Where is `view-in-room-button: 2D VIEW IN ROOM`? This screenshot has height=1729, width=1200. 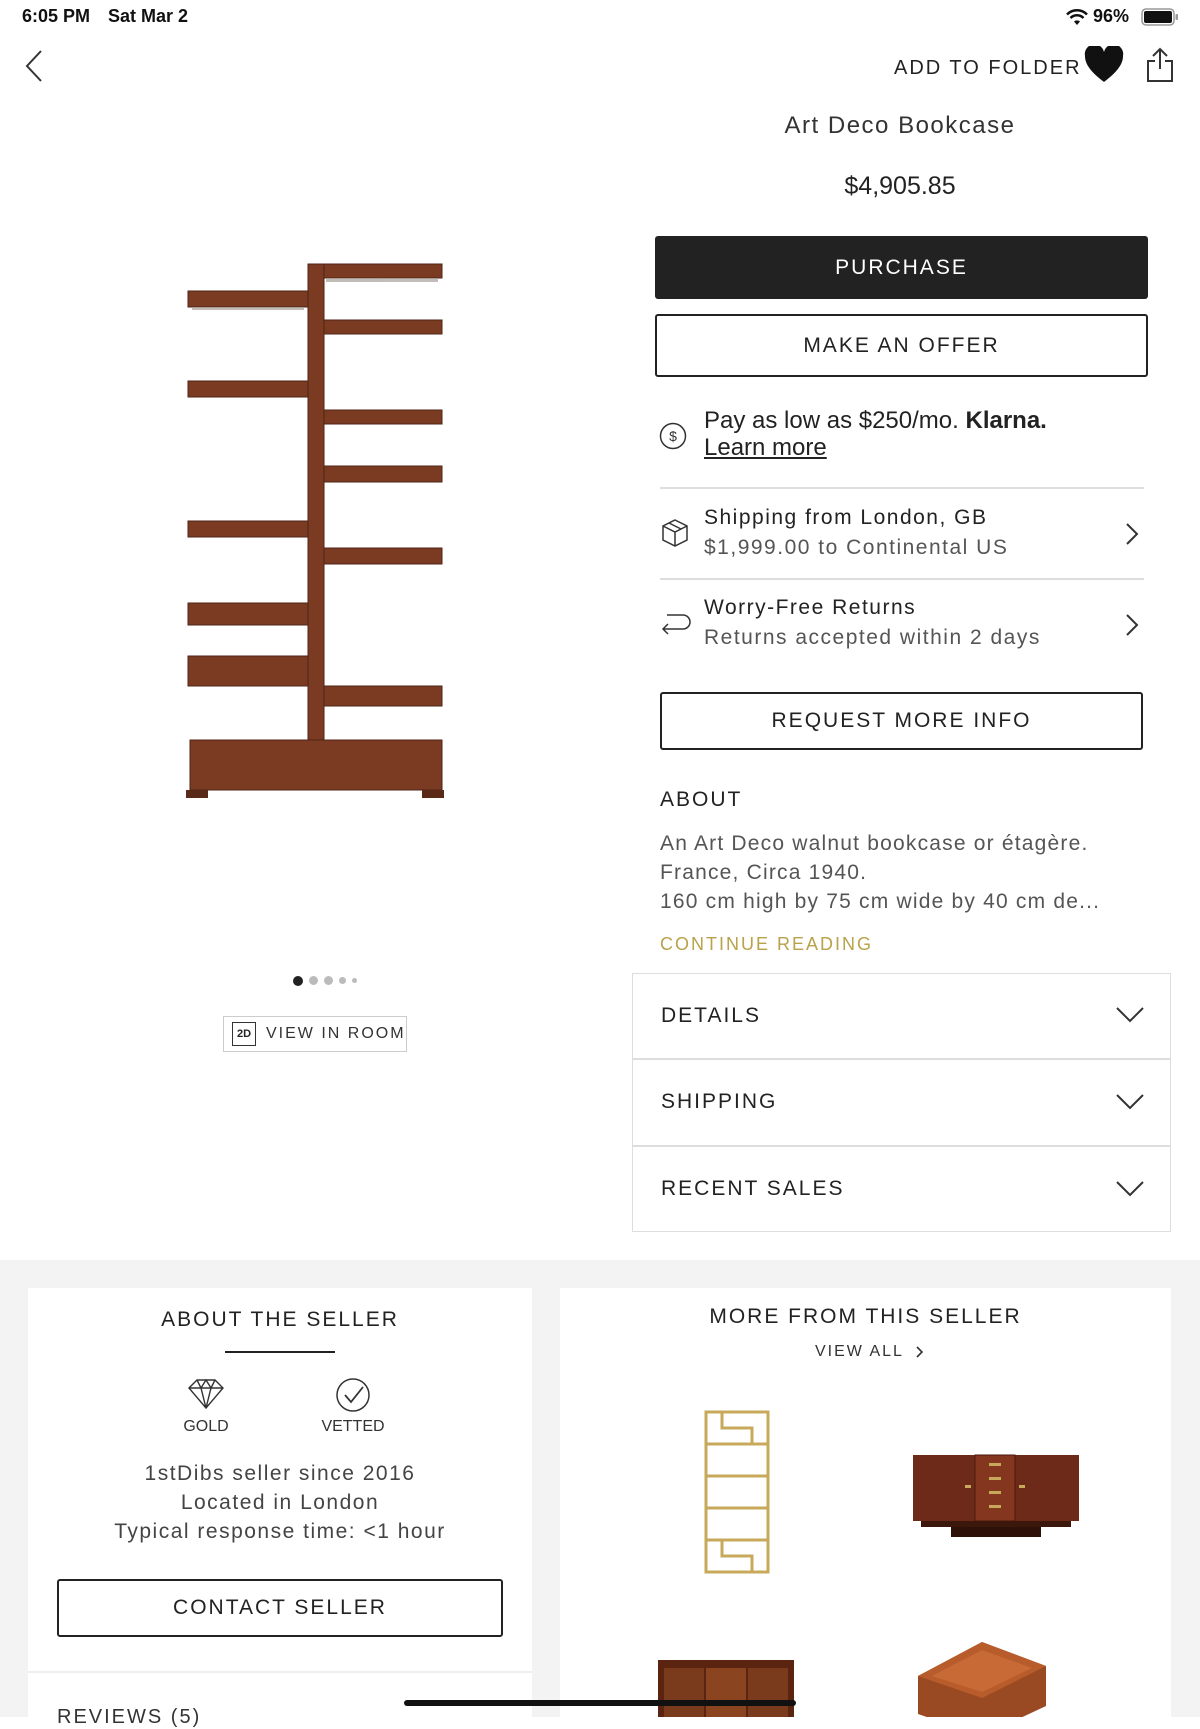
view-in-room-button: 2D VIEW IN ROOM is located at coordinates (315, 1034).